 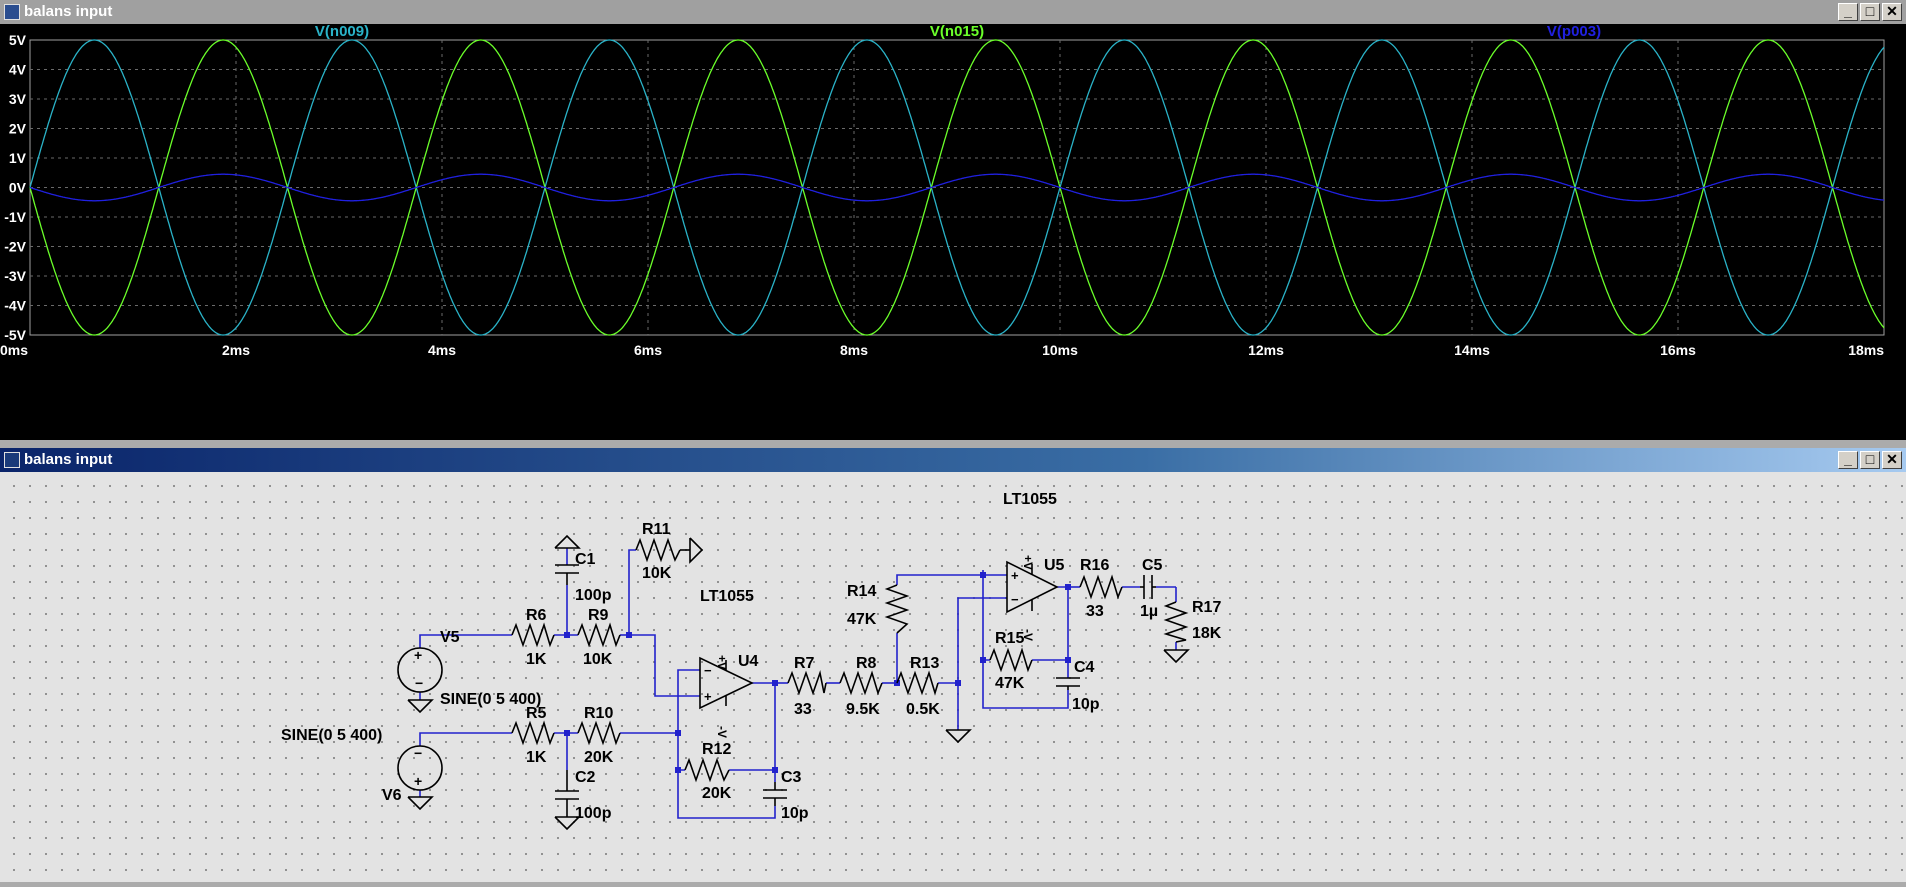 I want to click on resistor-r8, so click(x=861, y=683).